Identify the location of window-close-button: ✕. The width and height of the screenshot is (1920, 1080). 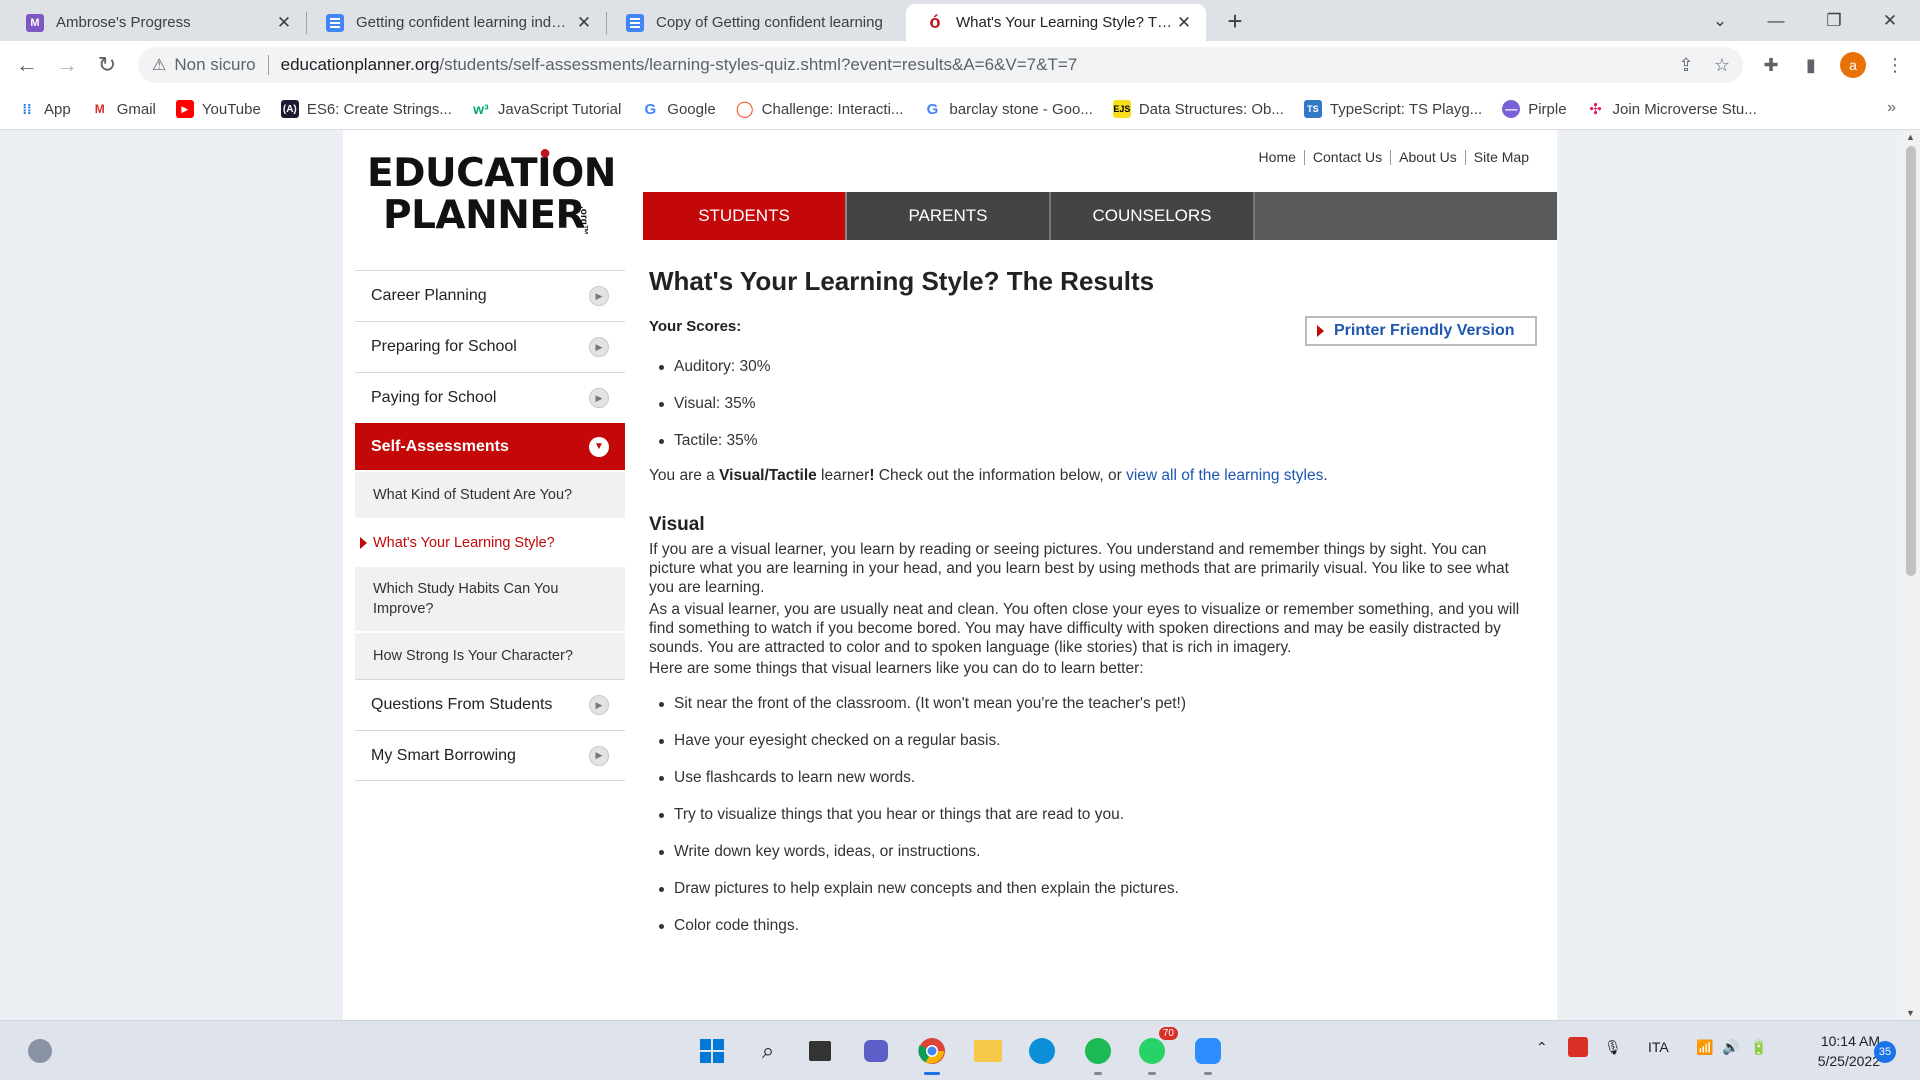
(1890, 20).